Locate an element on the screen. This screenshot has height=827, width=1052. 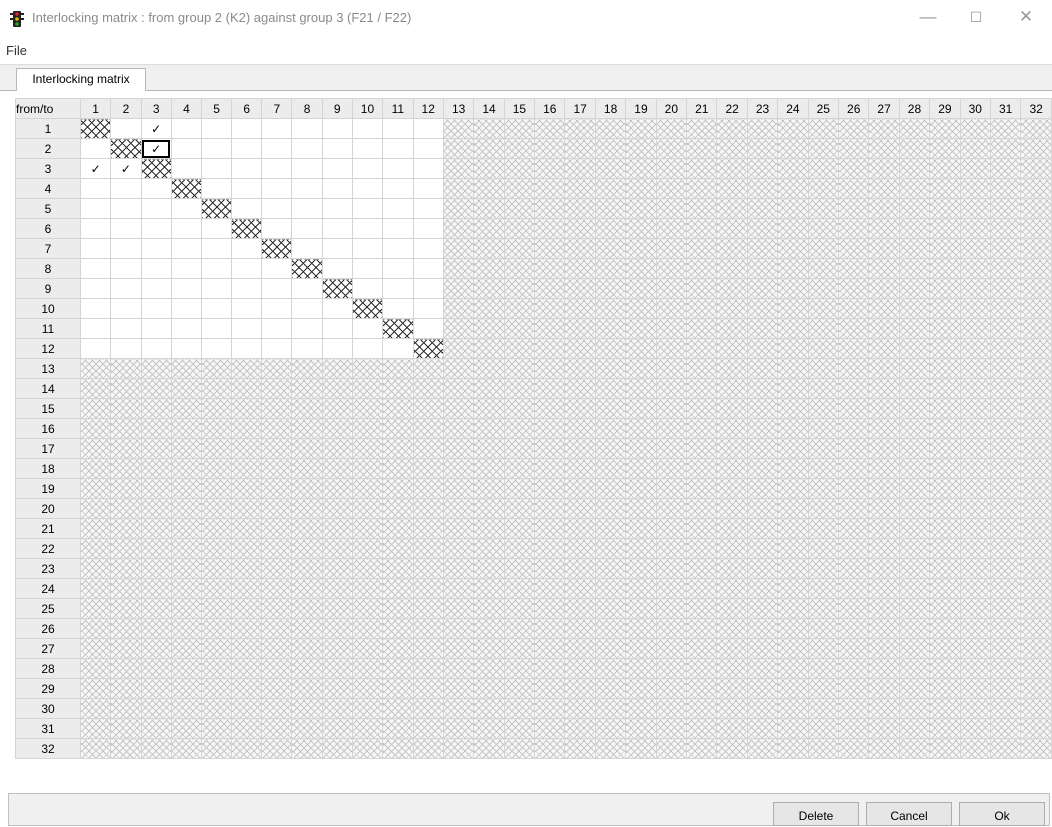
delete-button: Delete is located at coordinates (816, 814).